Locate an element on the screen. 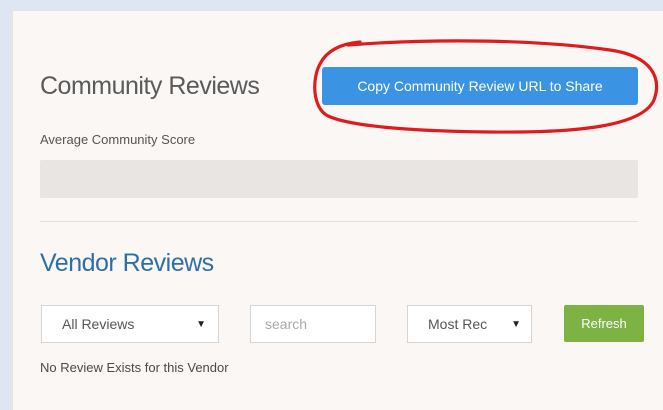 This screenshot has width=663, height=410. vendor-reviews-title: Vendor Reviews is located at coordinates (127, 263).